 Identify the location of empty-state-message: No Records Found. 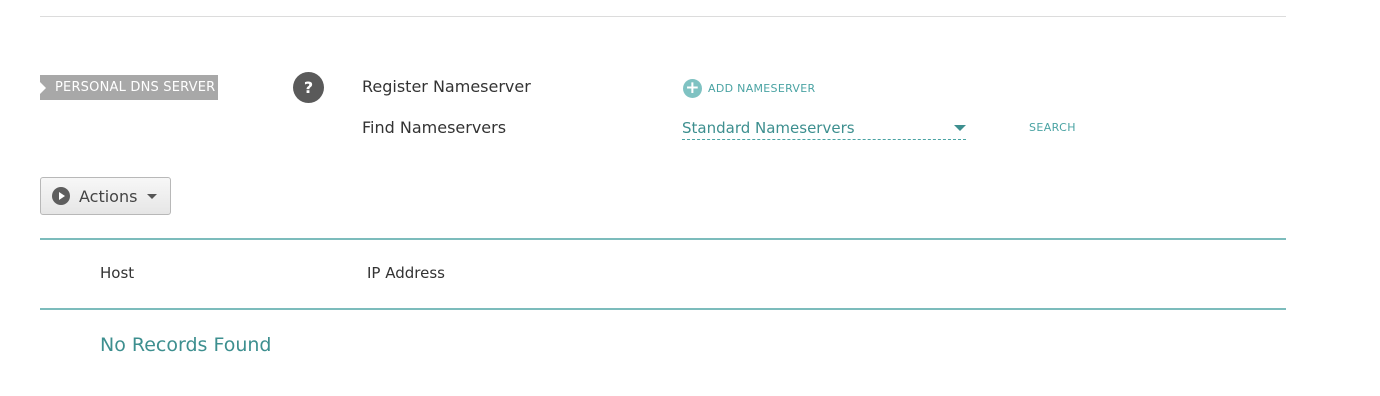
(186, 345).